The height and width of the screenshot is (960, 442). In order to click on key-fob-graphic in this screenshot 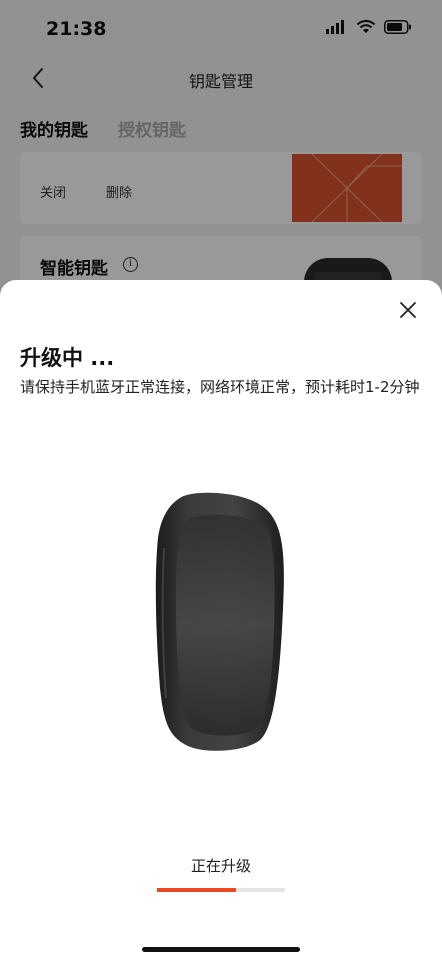, I will do `click(219, 621)`.